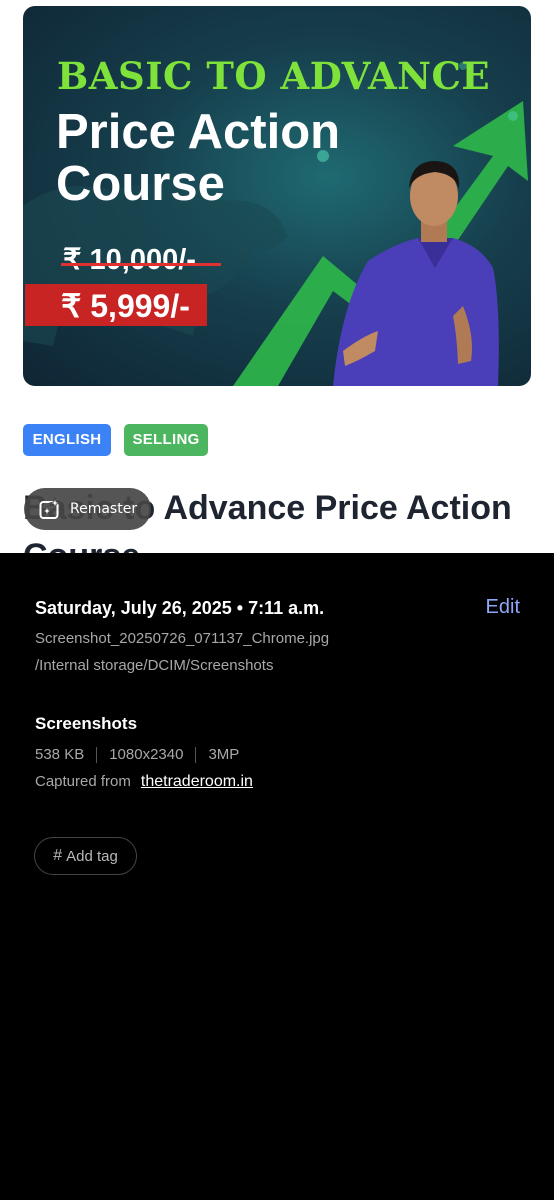 The image size is (554, 1200). What do you see at coordinates (503, 607) in the screenshot?
I see `edit-button: Edit` at bounding box center [503, 607].